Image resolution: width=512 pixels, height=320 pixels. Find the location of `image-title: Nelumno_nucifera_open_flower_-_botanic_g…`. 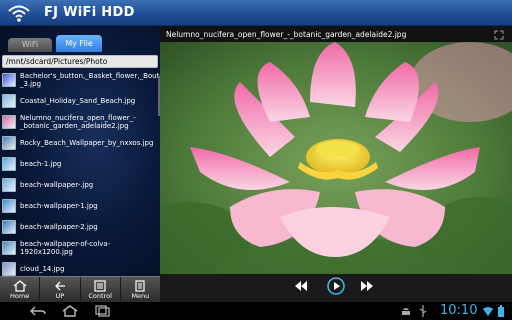

image-title: Nelumno_nucifera_open_flower_-_botanic_g… is located at coordinates (286, 34).